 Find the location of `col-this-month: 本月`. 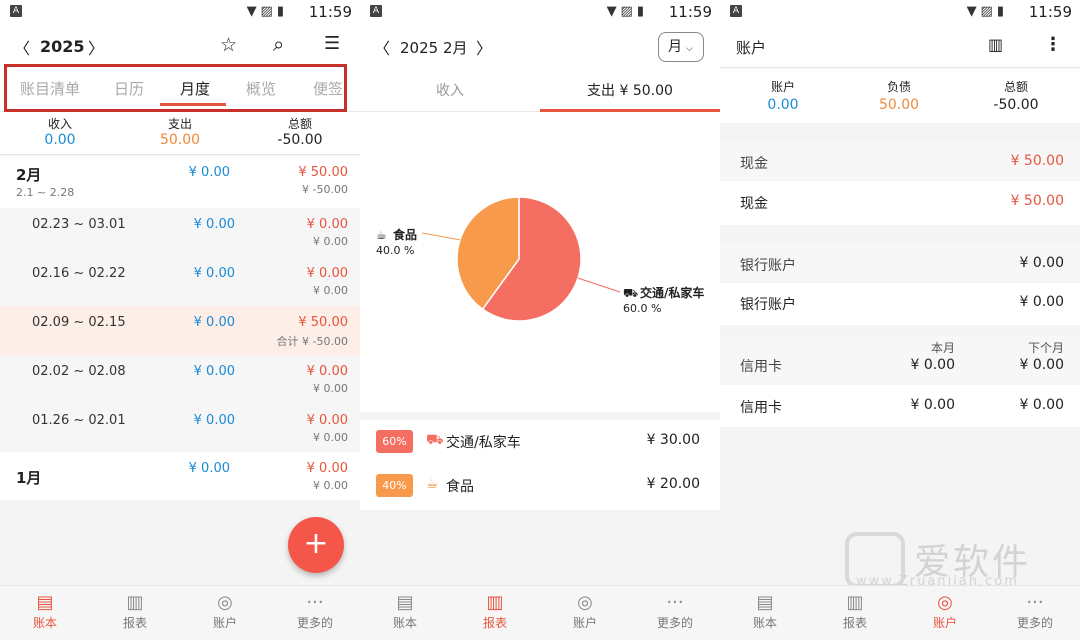

col-this-month: 本月 is located at coordinates (942, 348).